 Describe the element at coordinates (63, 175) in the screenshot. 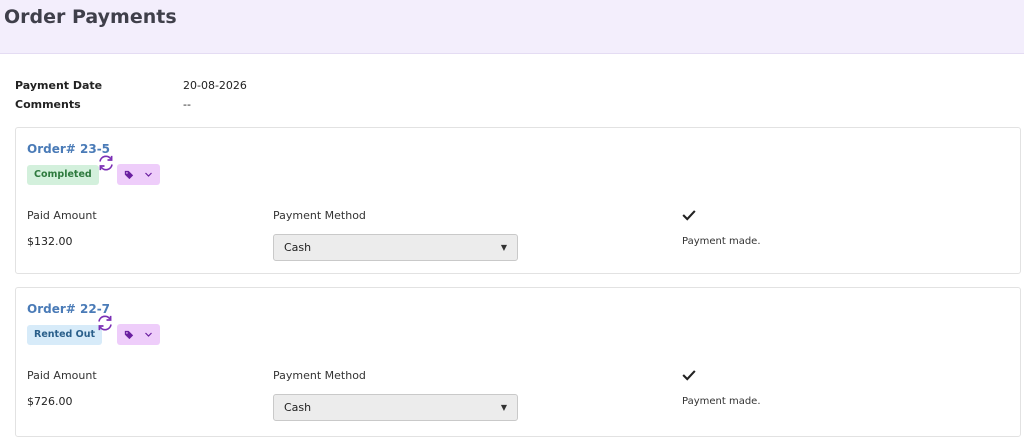

I see `status-badge: Completed` at that location.